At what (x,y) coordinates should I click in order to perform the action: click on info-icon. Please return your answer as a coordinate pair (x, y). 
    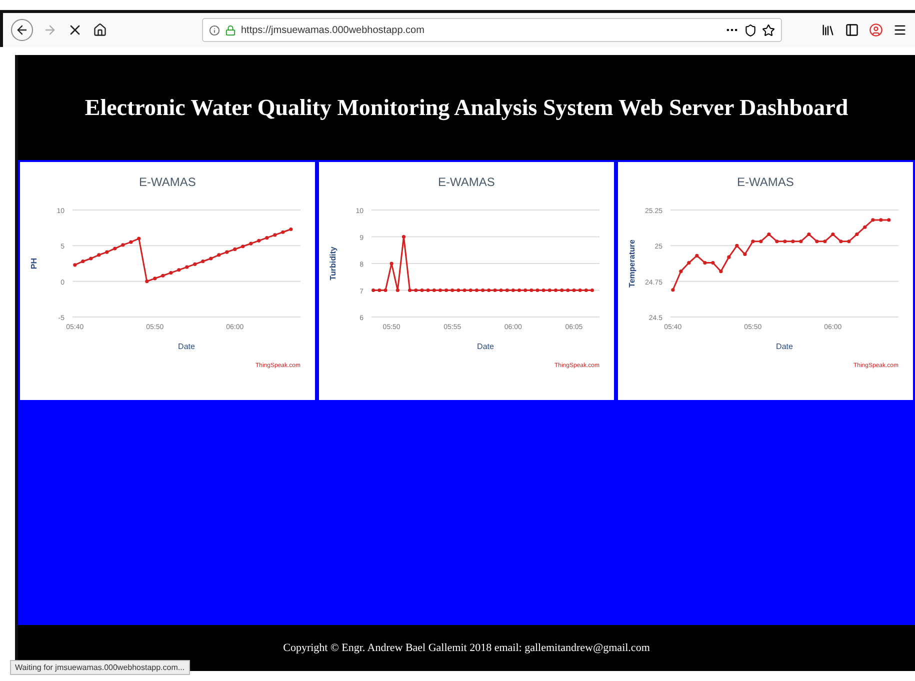
    Looking at the image, I should click on (214, 30).